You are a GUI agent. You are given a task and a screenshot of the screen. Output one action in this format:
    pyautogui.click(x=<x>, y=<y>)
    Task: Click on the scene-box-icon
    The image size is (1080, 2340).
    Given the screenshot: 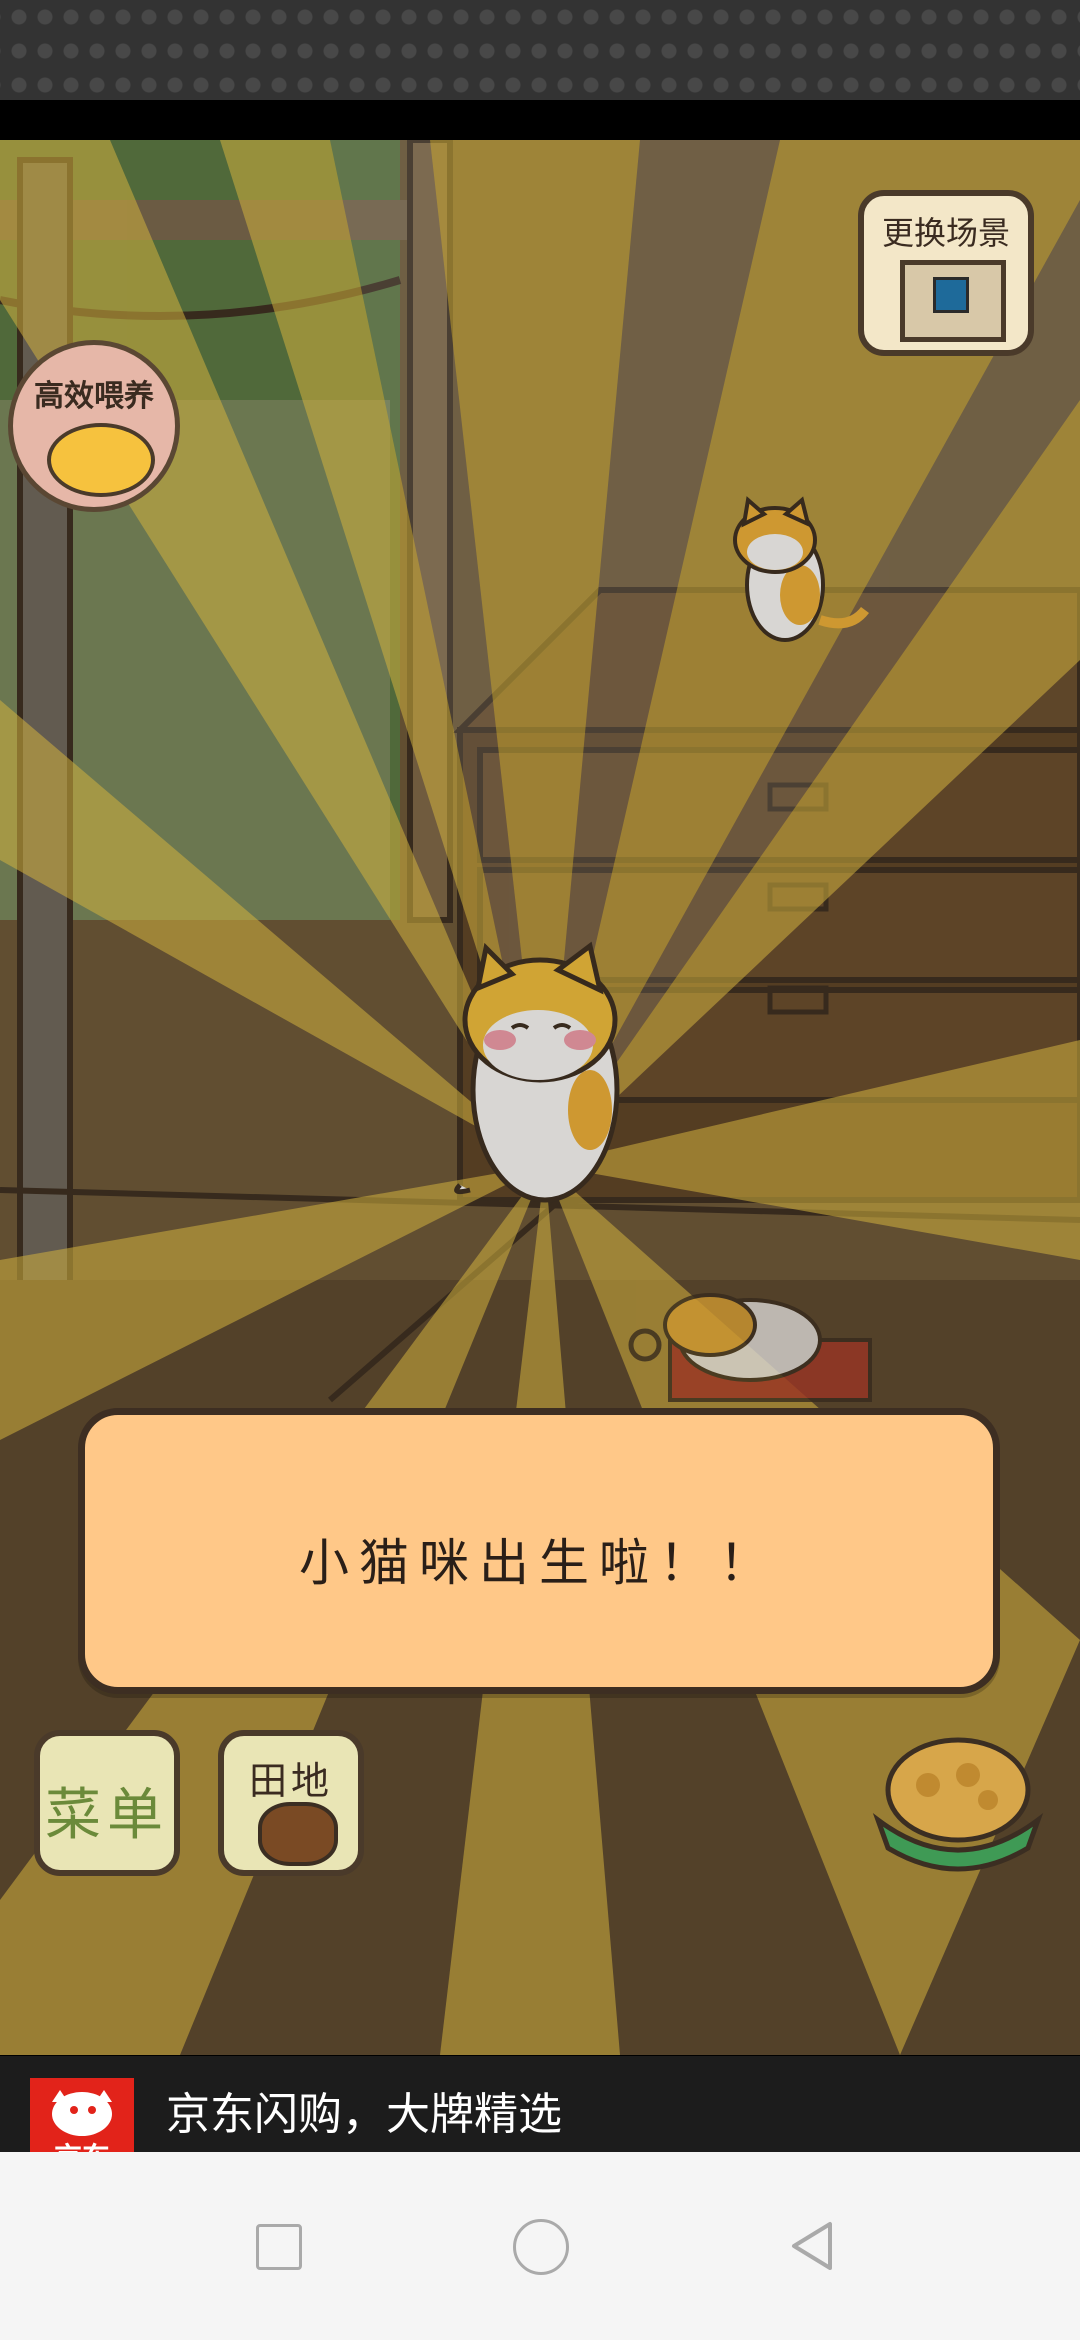 What is the action you would take?
    pyautogui.click(x=953, y=301)
    